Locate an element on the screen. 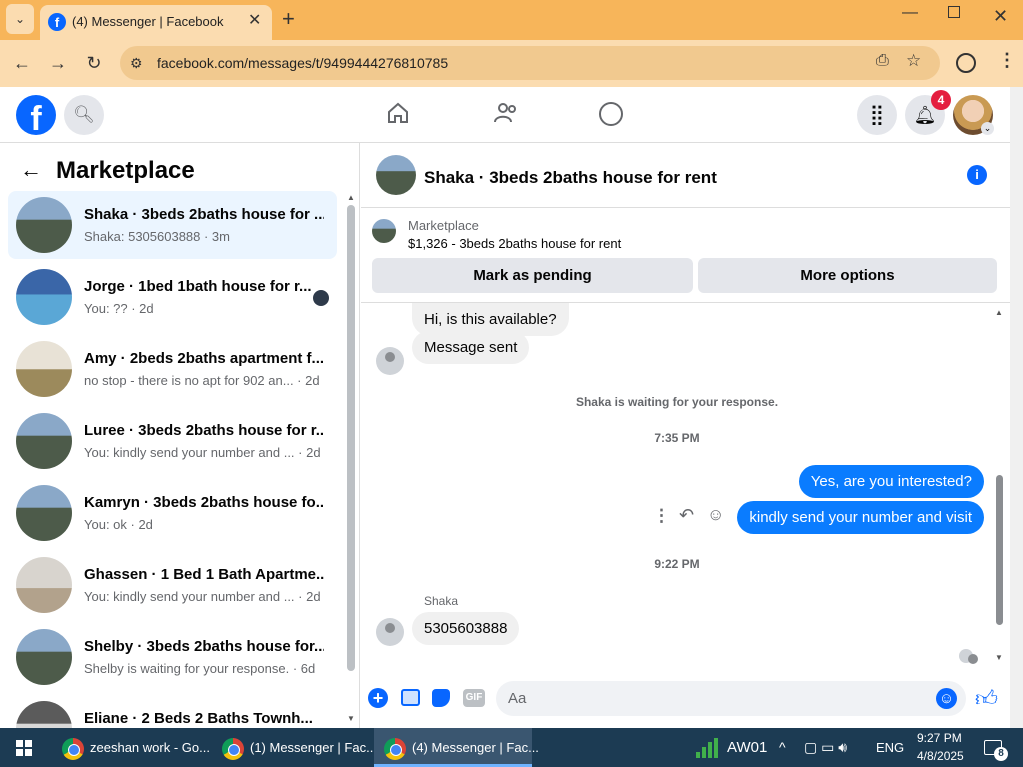 The image size is (1023, 767). listing-description: $1,326 - 3beds 2baths house for rent is located at coordinates (514, 243).